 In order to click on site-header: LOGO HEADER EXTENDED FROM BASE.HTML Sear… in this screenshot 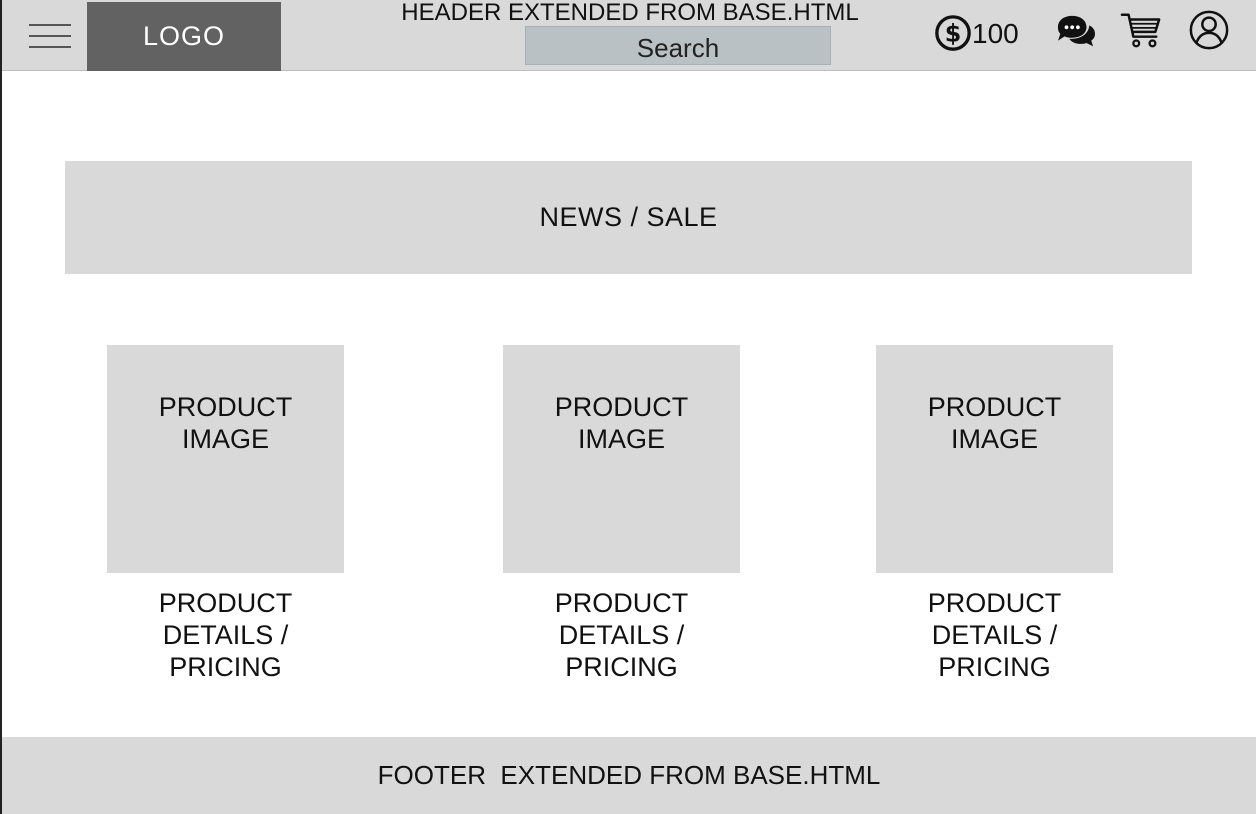, I will do `click(629, 35)`.